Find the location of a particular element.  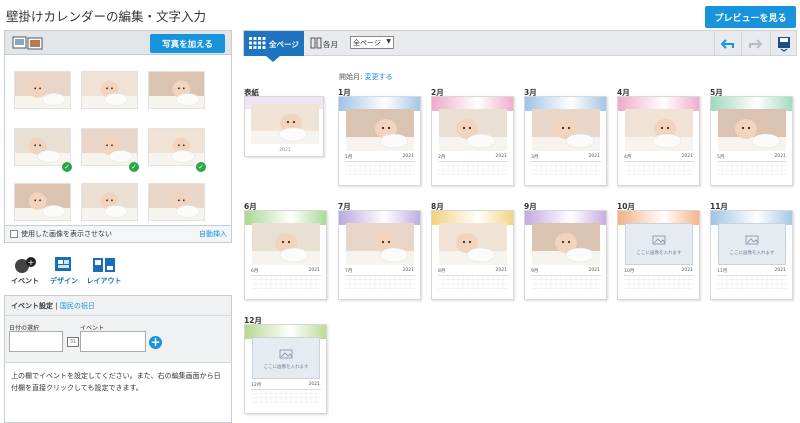

tab-all-pages-label: 全ページ is located at coordinates (284, 44).